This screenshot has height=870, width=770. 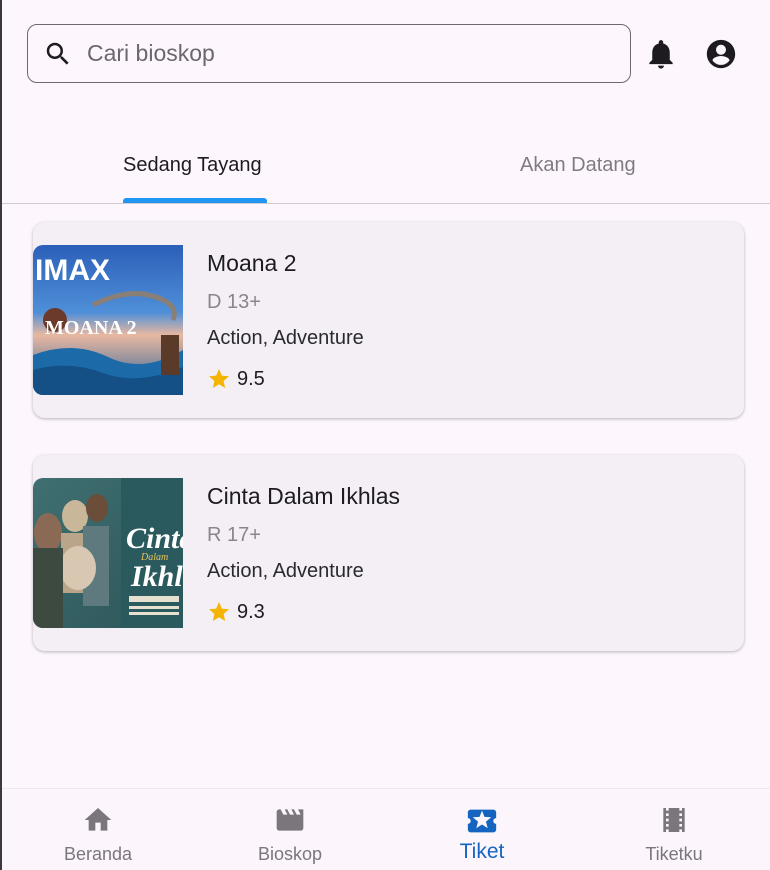 What do you see at coordinates (234, 535) in the screenshot?
I see `age-rating: R 17+` at bounding box center [234, 535].